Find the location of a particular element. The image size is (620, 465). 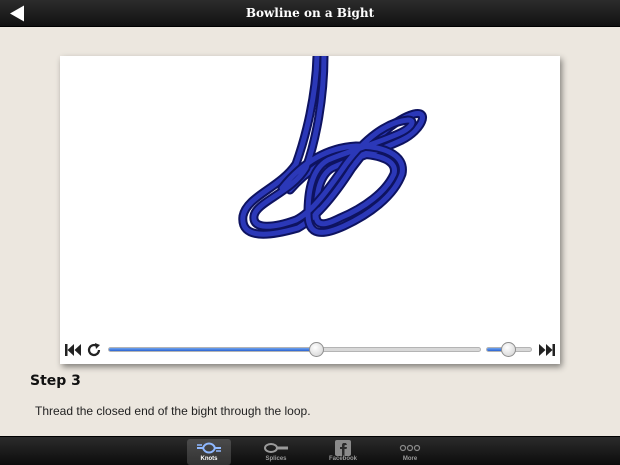

progress-fill is located at coordinates (213, 349).